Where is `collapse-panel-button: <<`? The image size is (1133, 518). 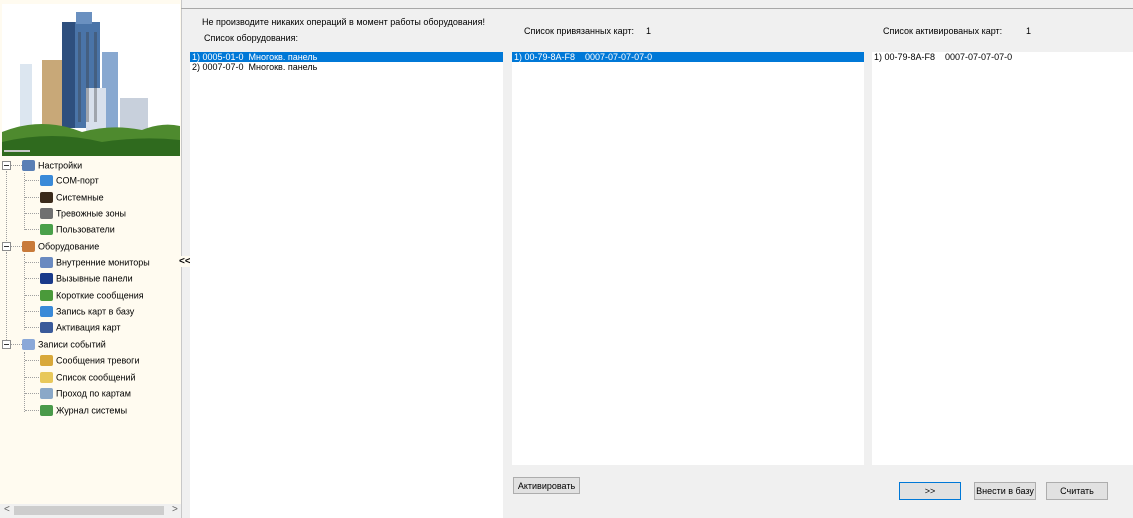 collapse-panel-button: << is located at coordinates (185, 261).